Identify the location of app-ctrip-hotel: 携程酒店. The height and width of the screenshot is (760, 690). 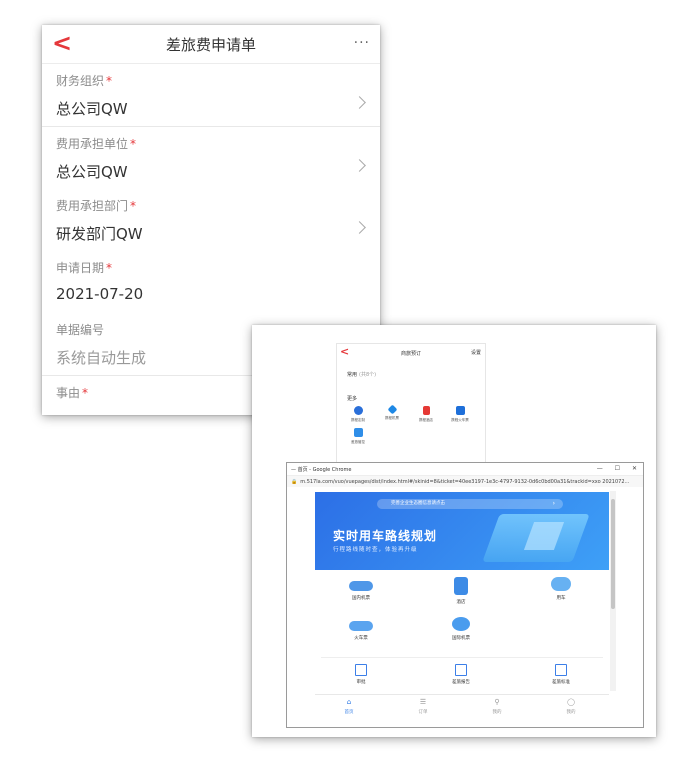
(426, 414).